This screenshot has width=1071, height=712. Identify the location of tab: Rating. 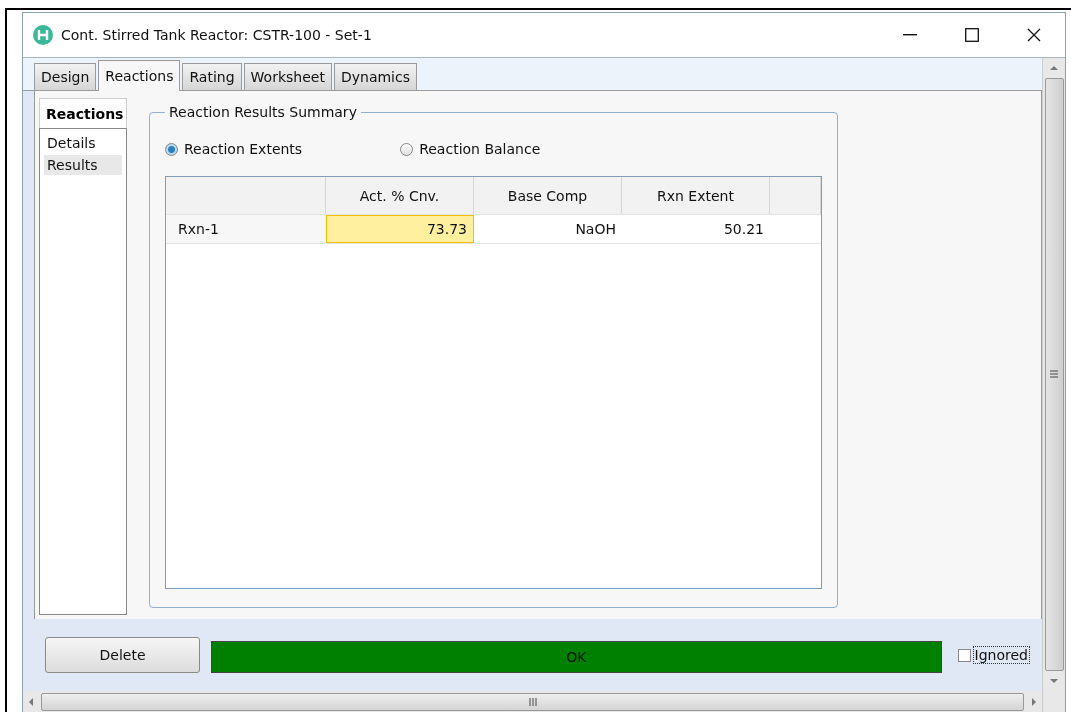
(212, 76).